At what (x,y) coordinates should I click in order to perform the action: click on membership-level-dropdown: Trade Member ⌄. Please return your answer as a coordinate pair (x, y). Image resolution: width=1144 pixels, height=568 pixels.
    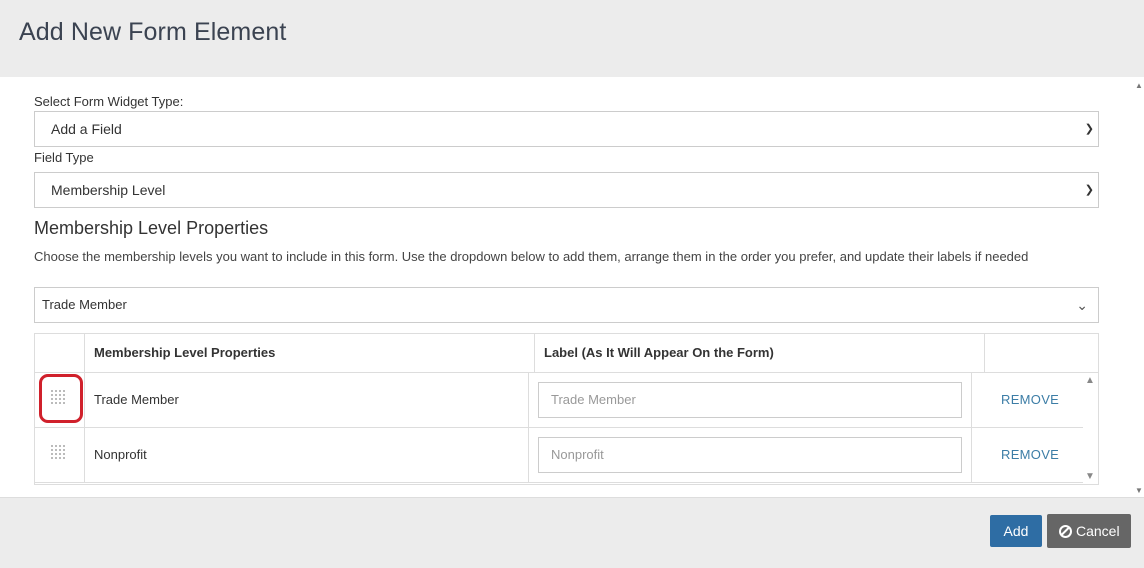
    Looking at the image, I should click on (566, 305).